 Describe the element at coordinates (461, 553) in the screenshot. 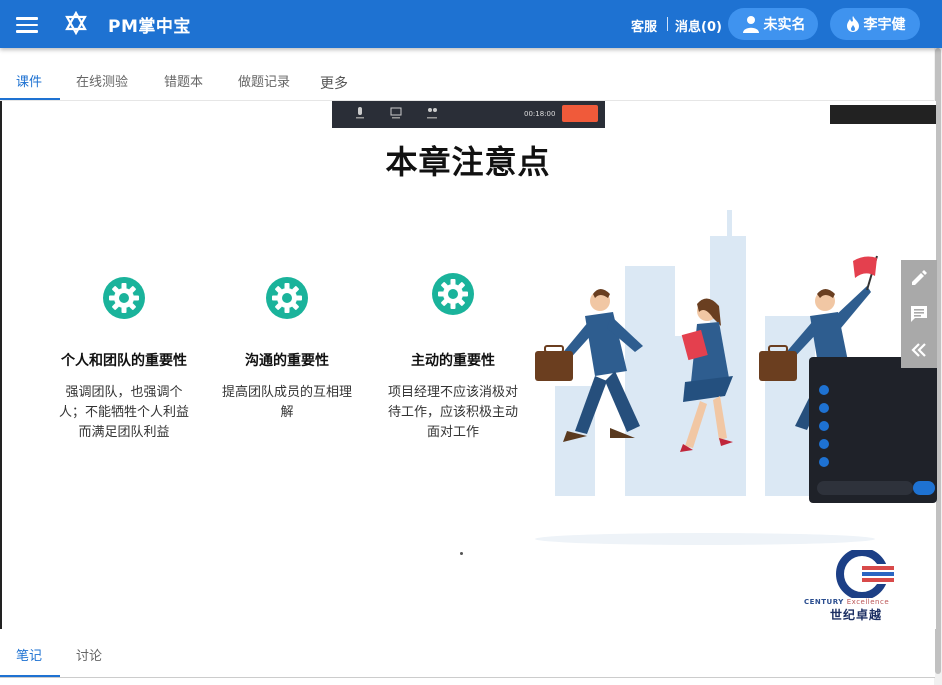

I see `slide-dot` at that location.